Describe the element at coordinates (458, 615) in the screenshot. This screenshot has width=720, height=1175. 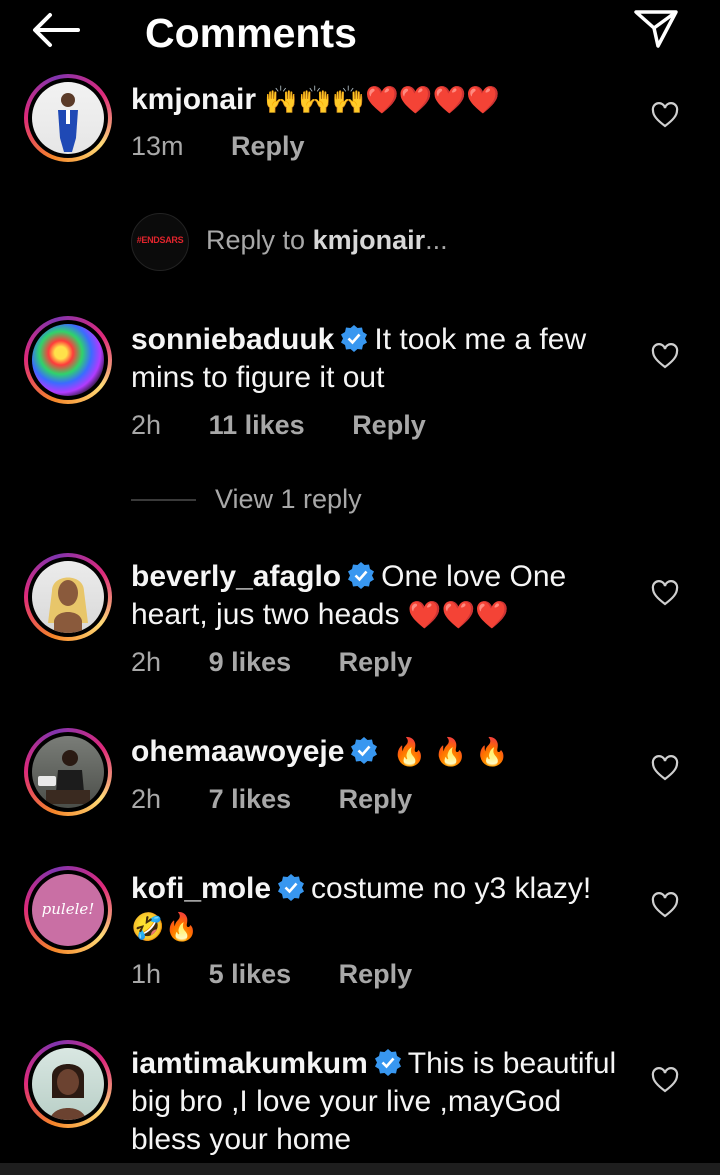
I see `comment-emoji: ❤️❤️❤️` at that location.